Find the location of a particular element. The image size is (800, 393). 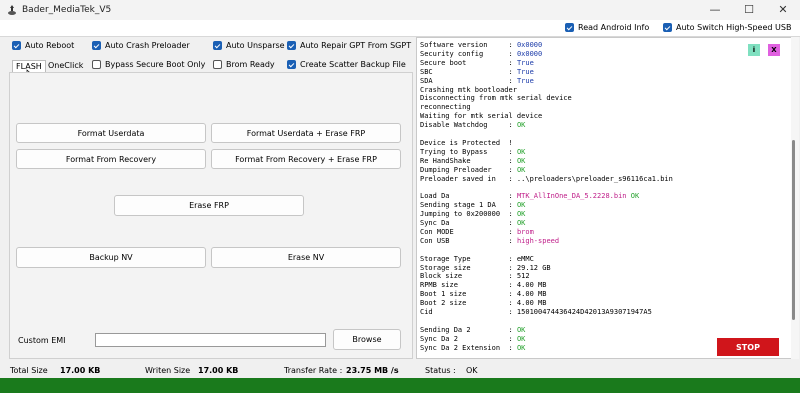

brom-ready-label: Brom Ready is located at coordinates (250, 64).